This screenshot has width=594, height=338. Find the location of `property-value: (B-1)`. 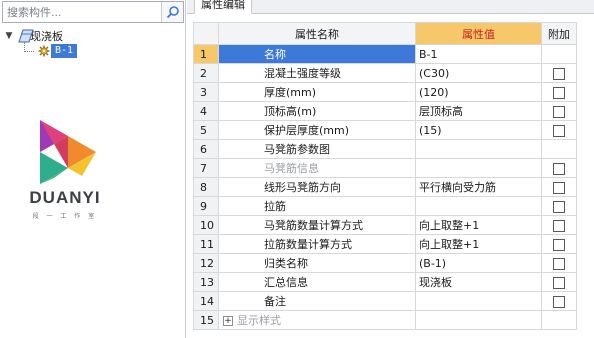

property-value: (B-1) is located at coordinates (478, 263).